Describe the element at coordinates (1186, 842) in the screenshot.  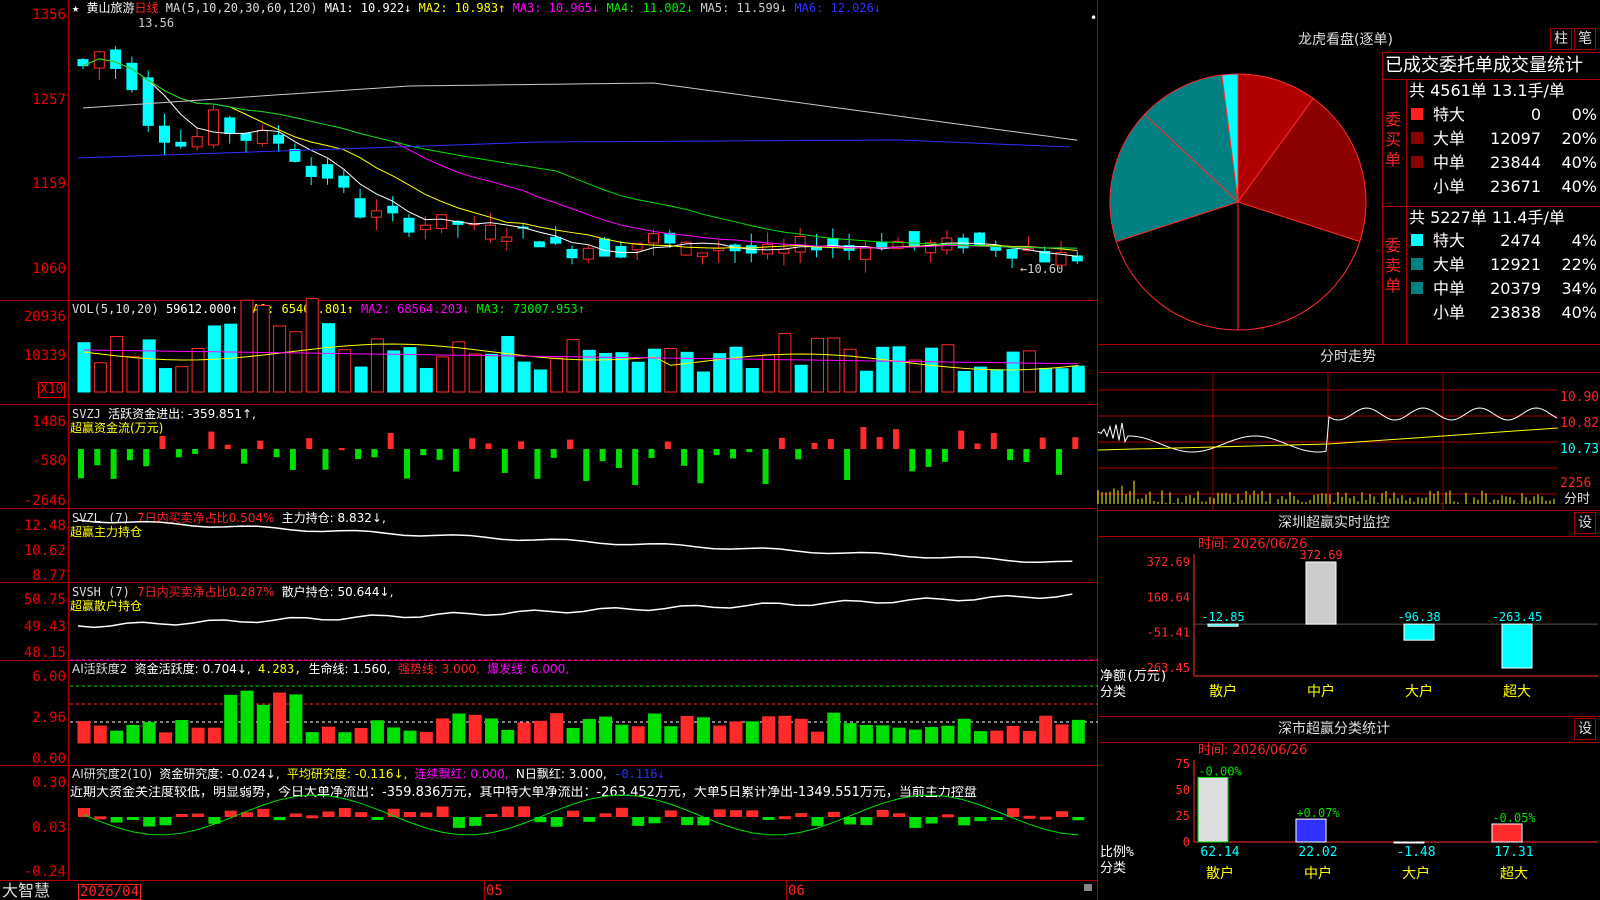
I see `y-tick-label: 0` at that location.